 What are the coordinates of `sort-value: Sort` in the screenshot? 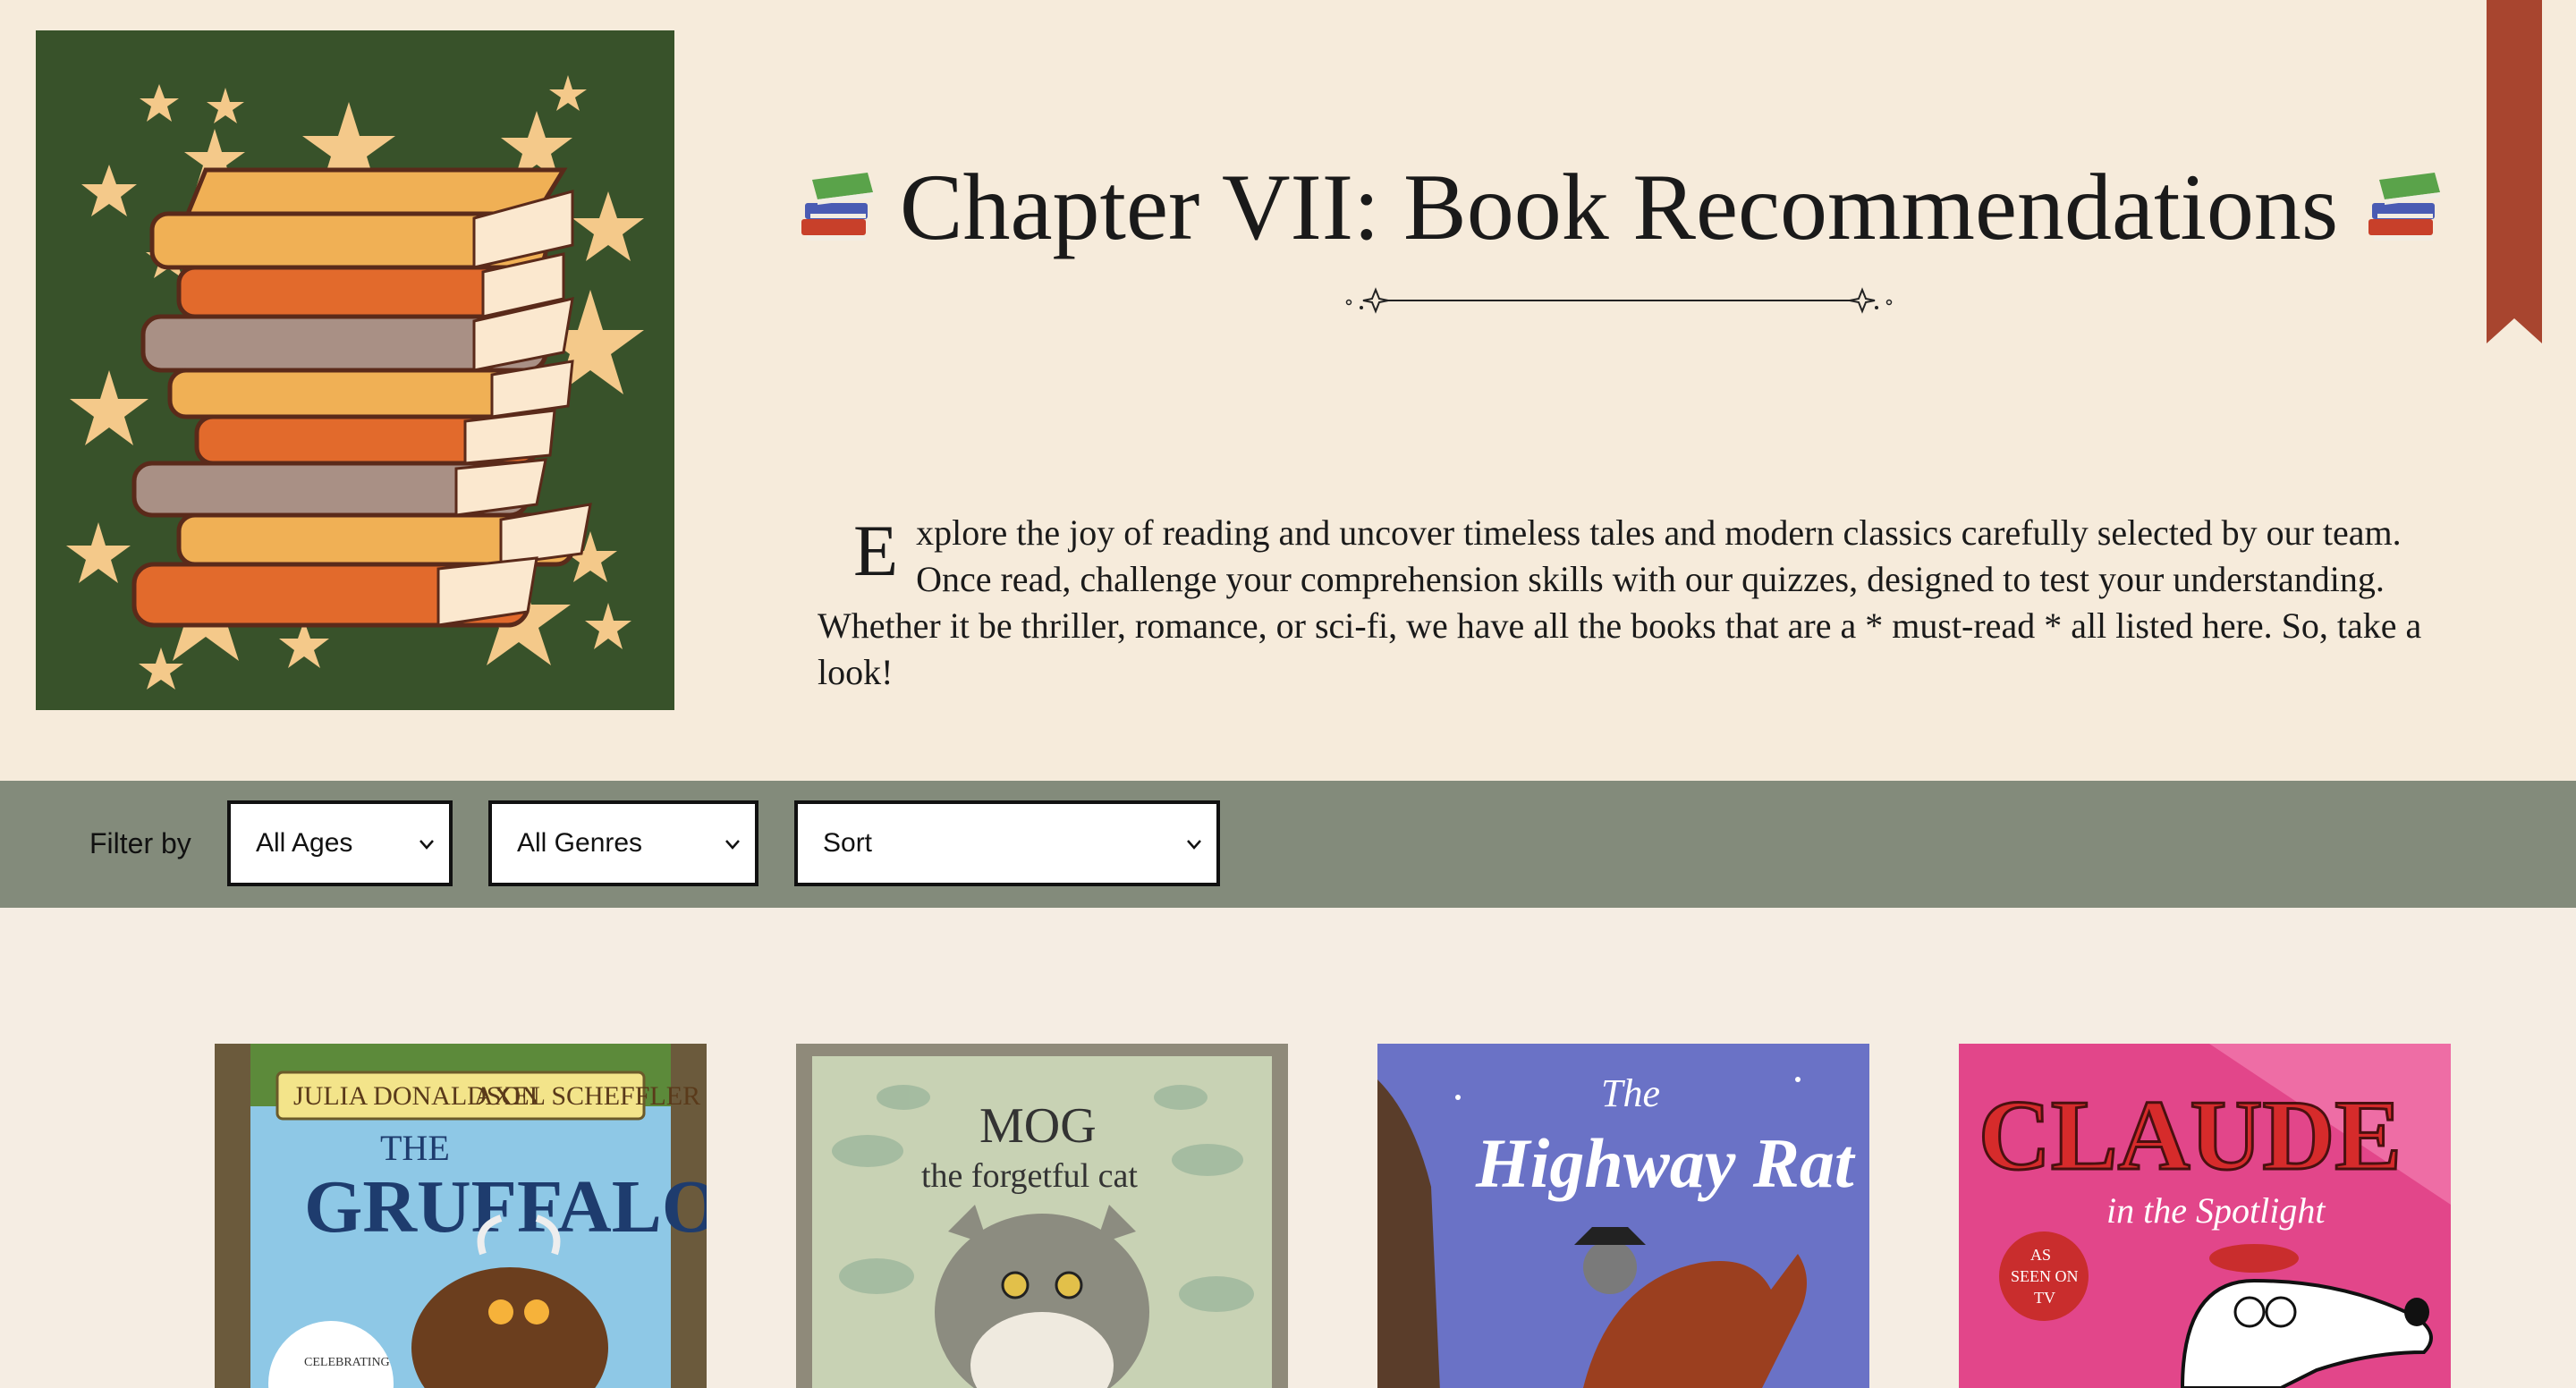 It's located at (848, 843).